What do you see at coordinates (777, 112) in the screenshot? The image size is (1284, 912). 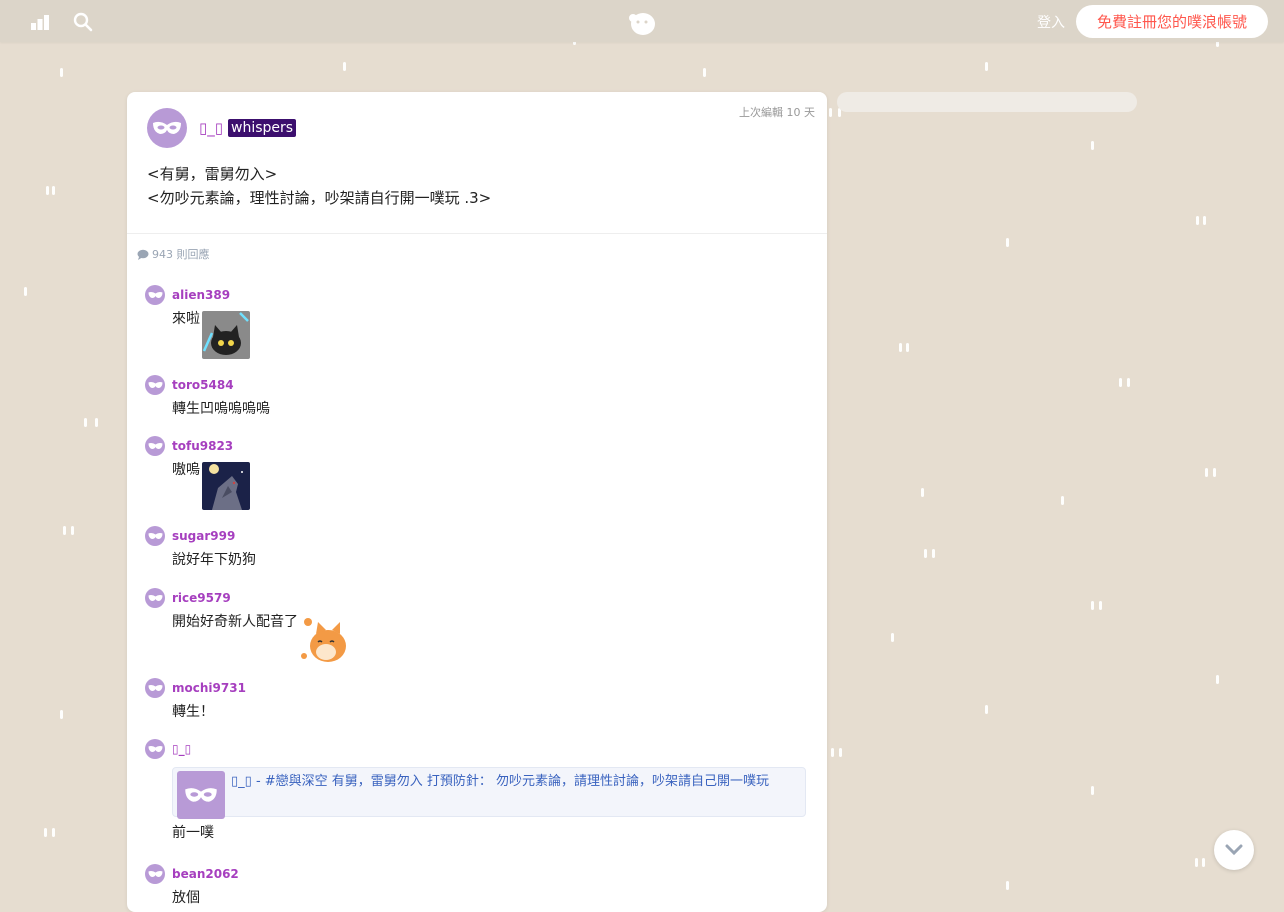 I see `edited-time: 上次編輯 10 天` at bounding box center [777, 112].